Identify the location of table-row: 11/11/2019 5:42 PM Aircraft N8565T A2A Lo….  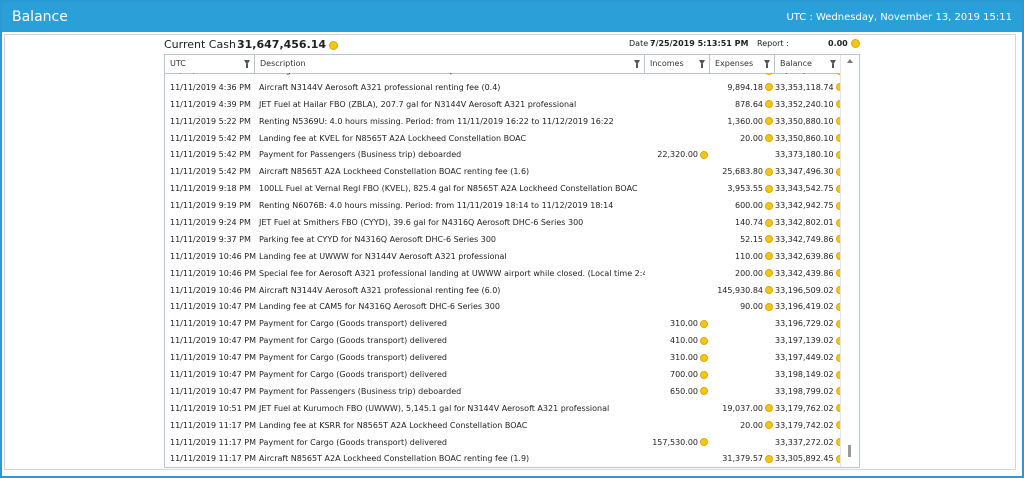
(503, 172).